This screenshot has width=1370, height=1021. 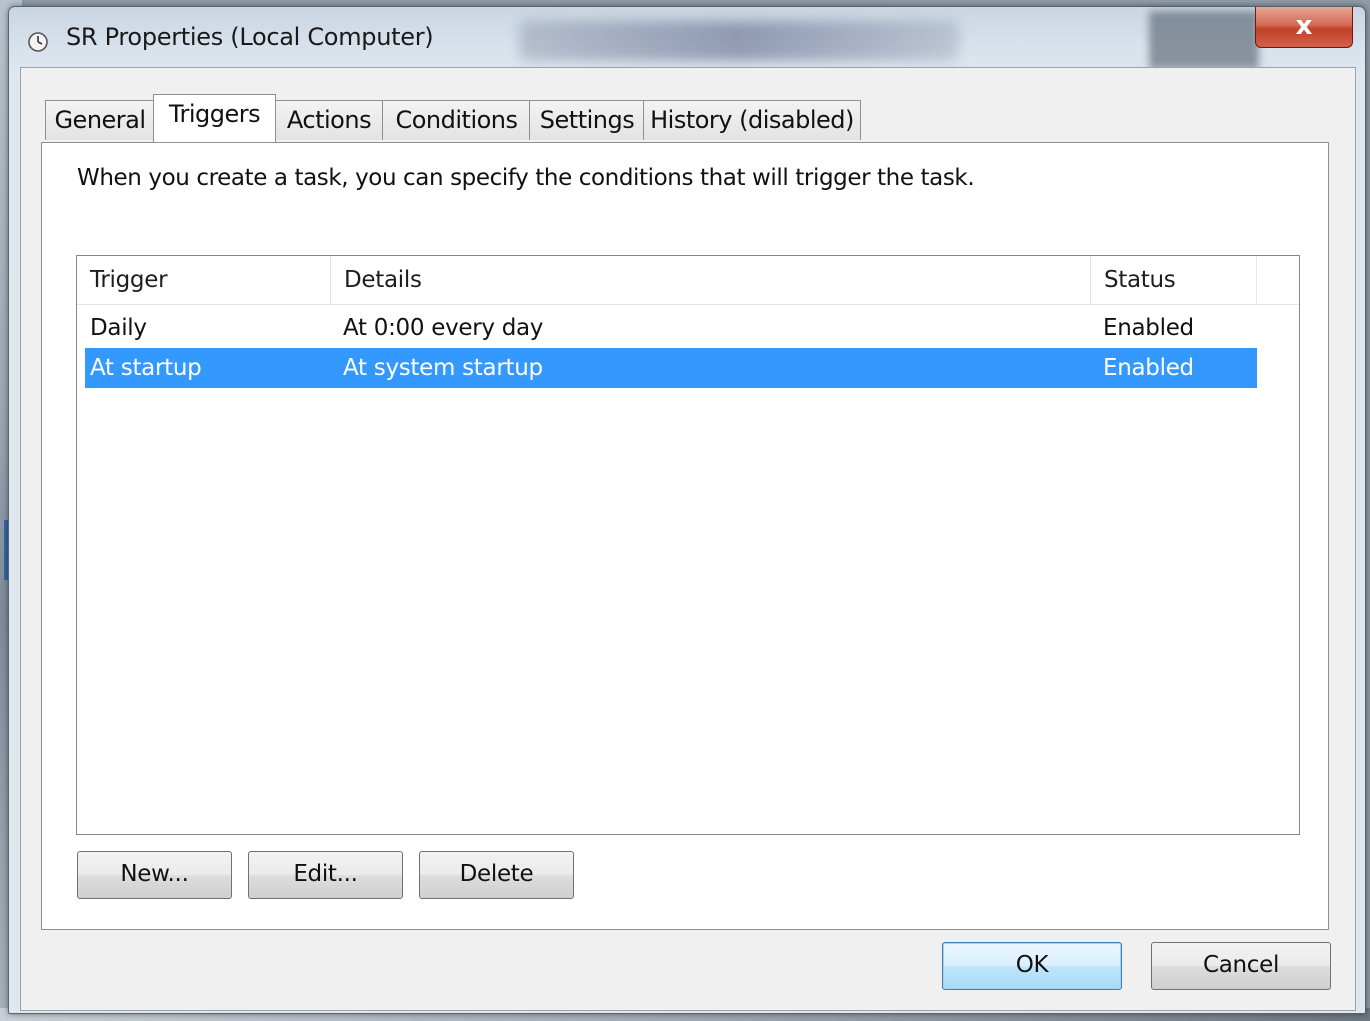 I want to click on background-window-blur, so click(x=1204, y=40).